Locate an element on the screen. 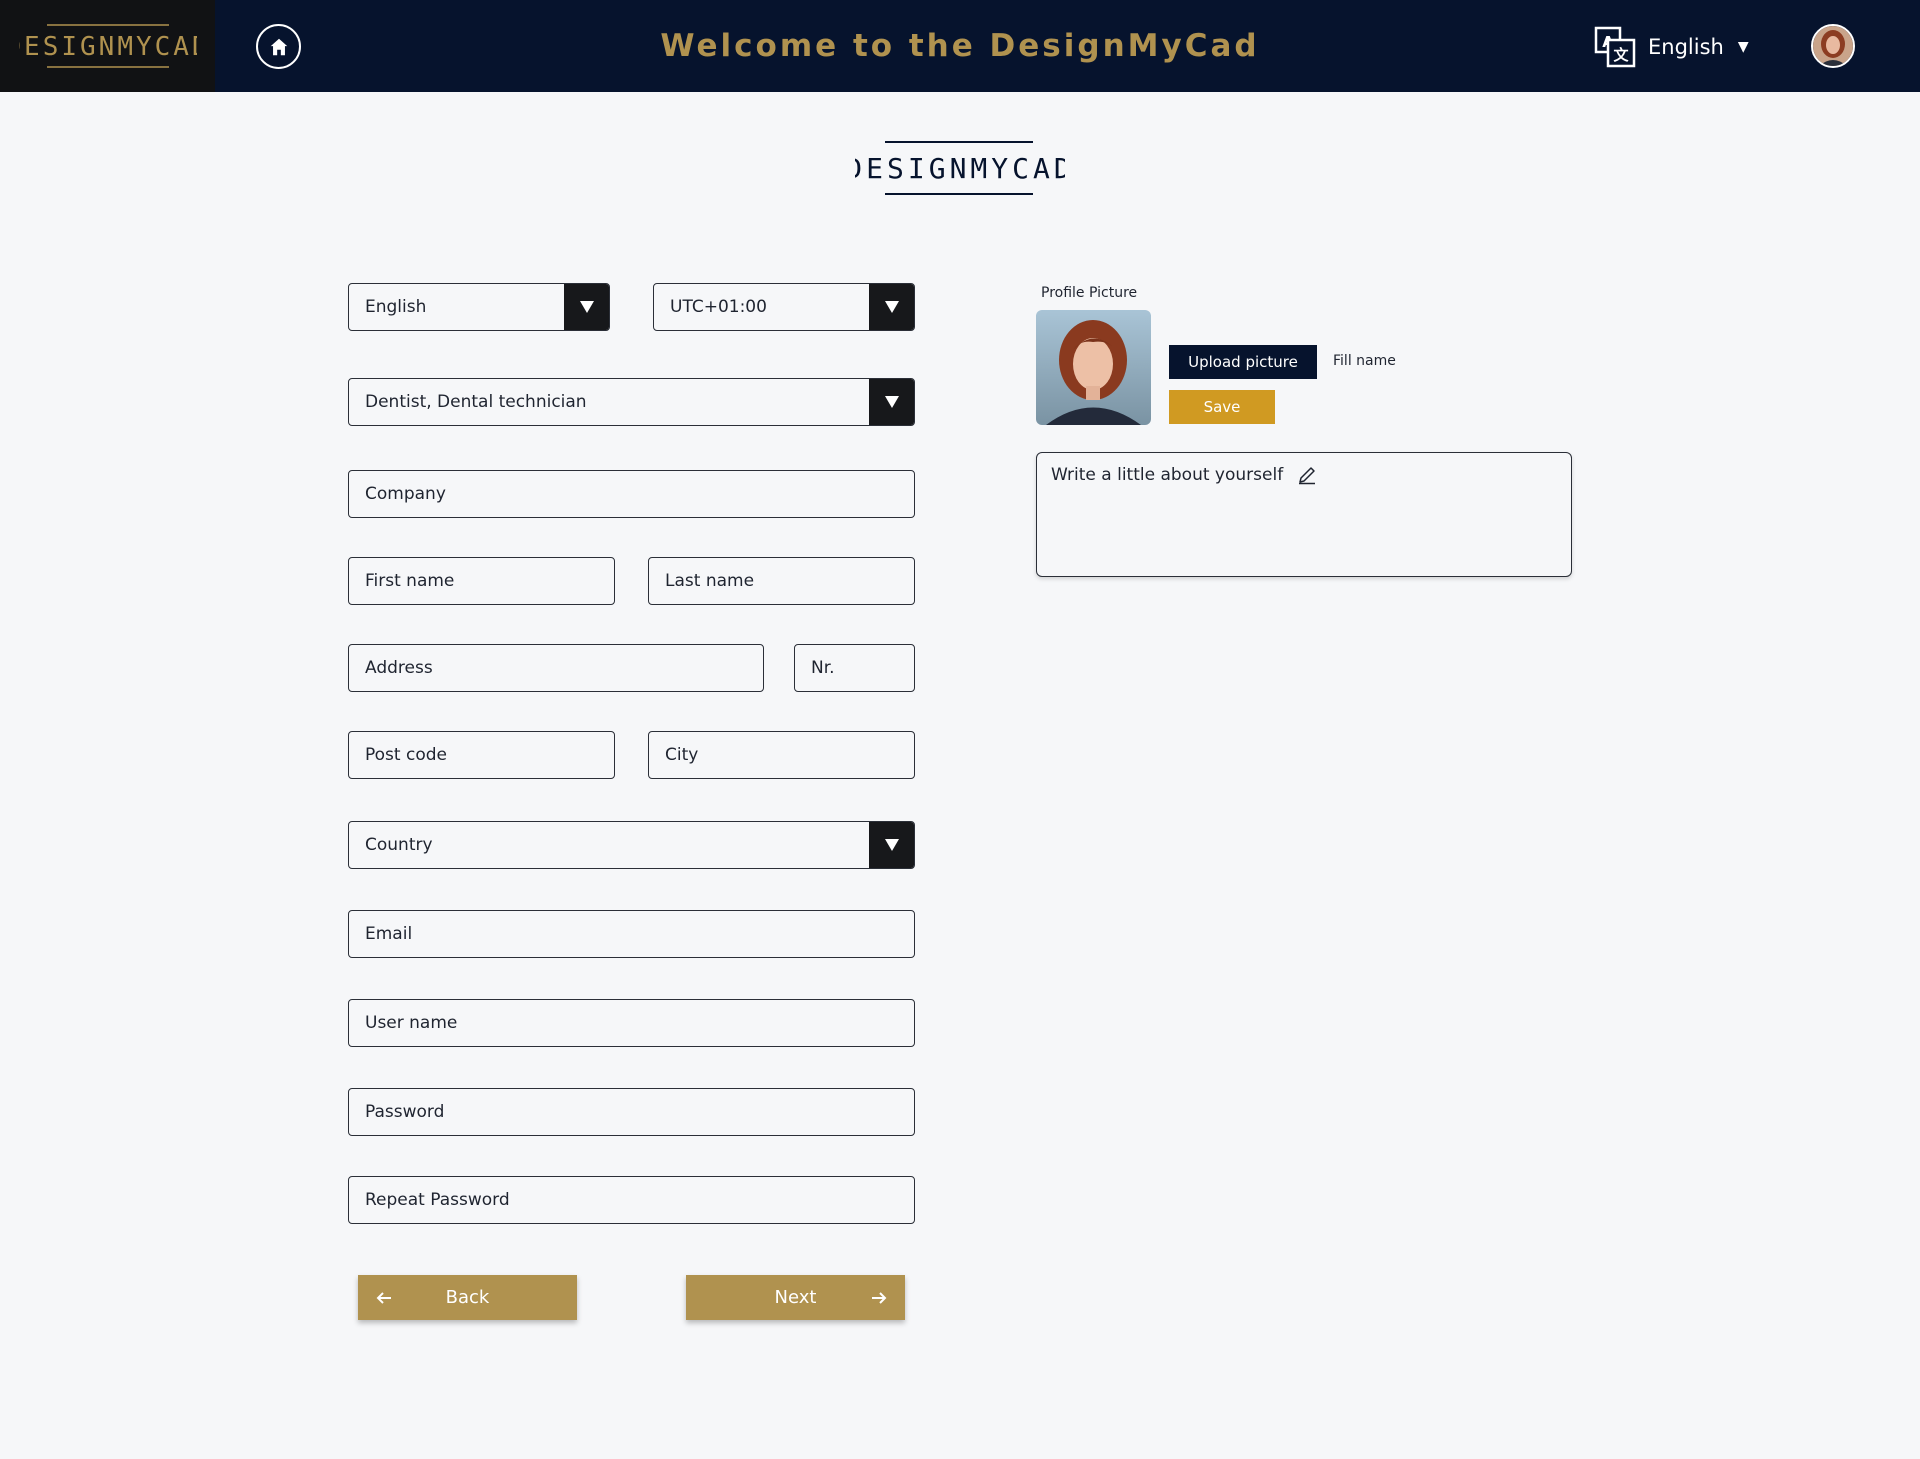  about-textarea: Write a little about yourself is located at coordinates (1304, 514).